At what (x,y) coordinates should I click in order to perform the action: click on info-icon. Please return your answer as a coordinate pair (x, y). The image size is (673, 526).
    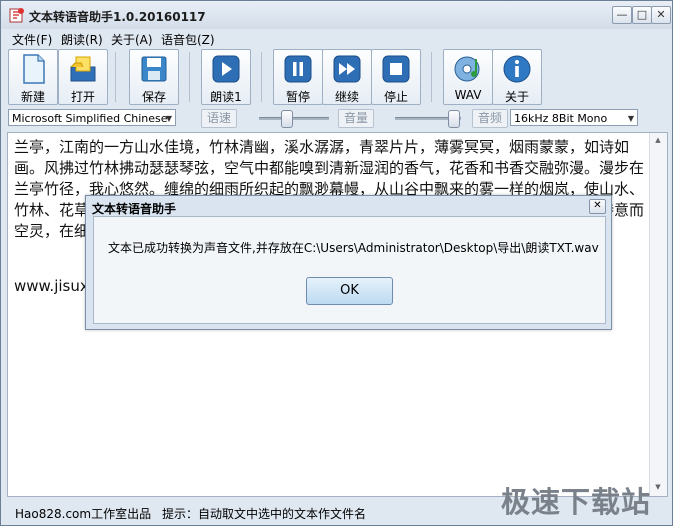
    Looking at the image, I should click on (517, 69).